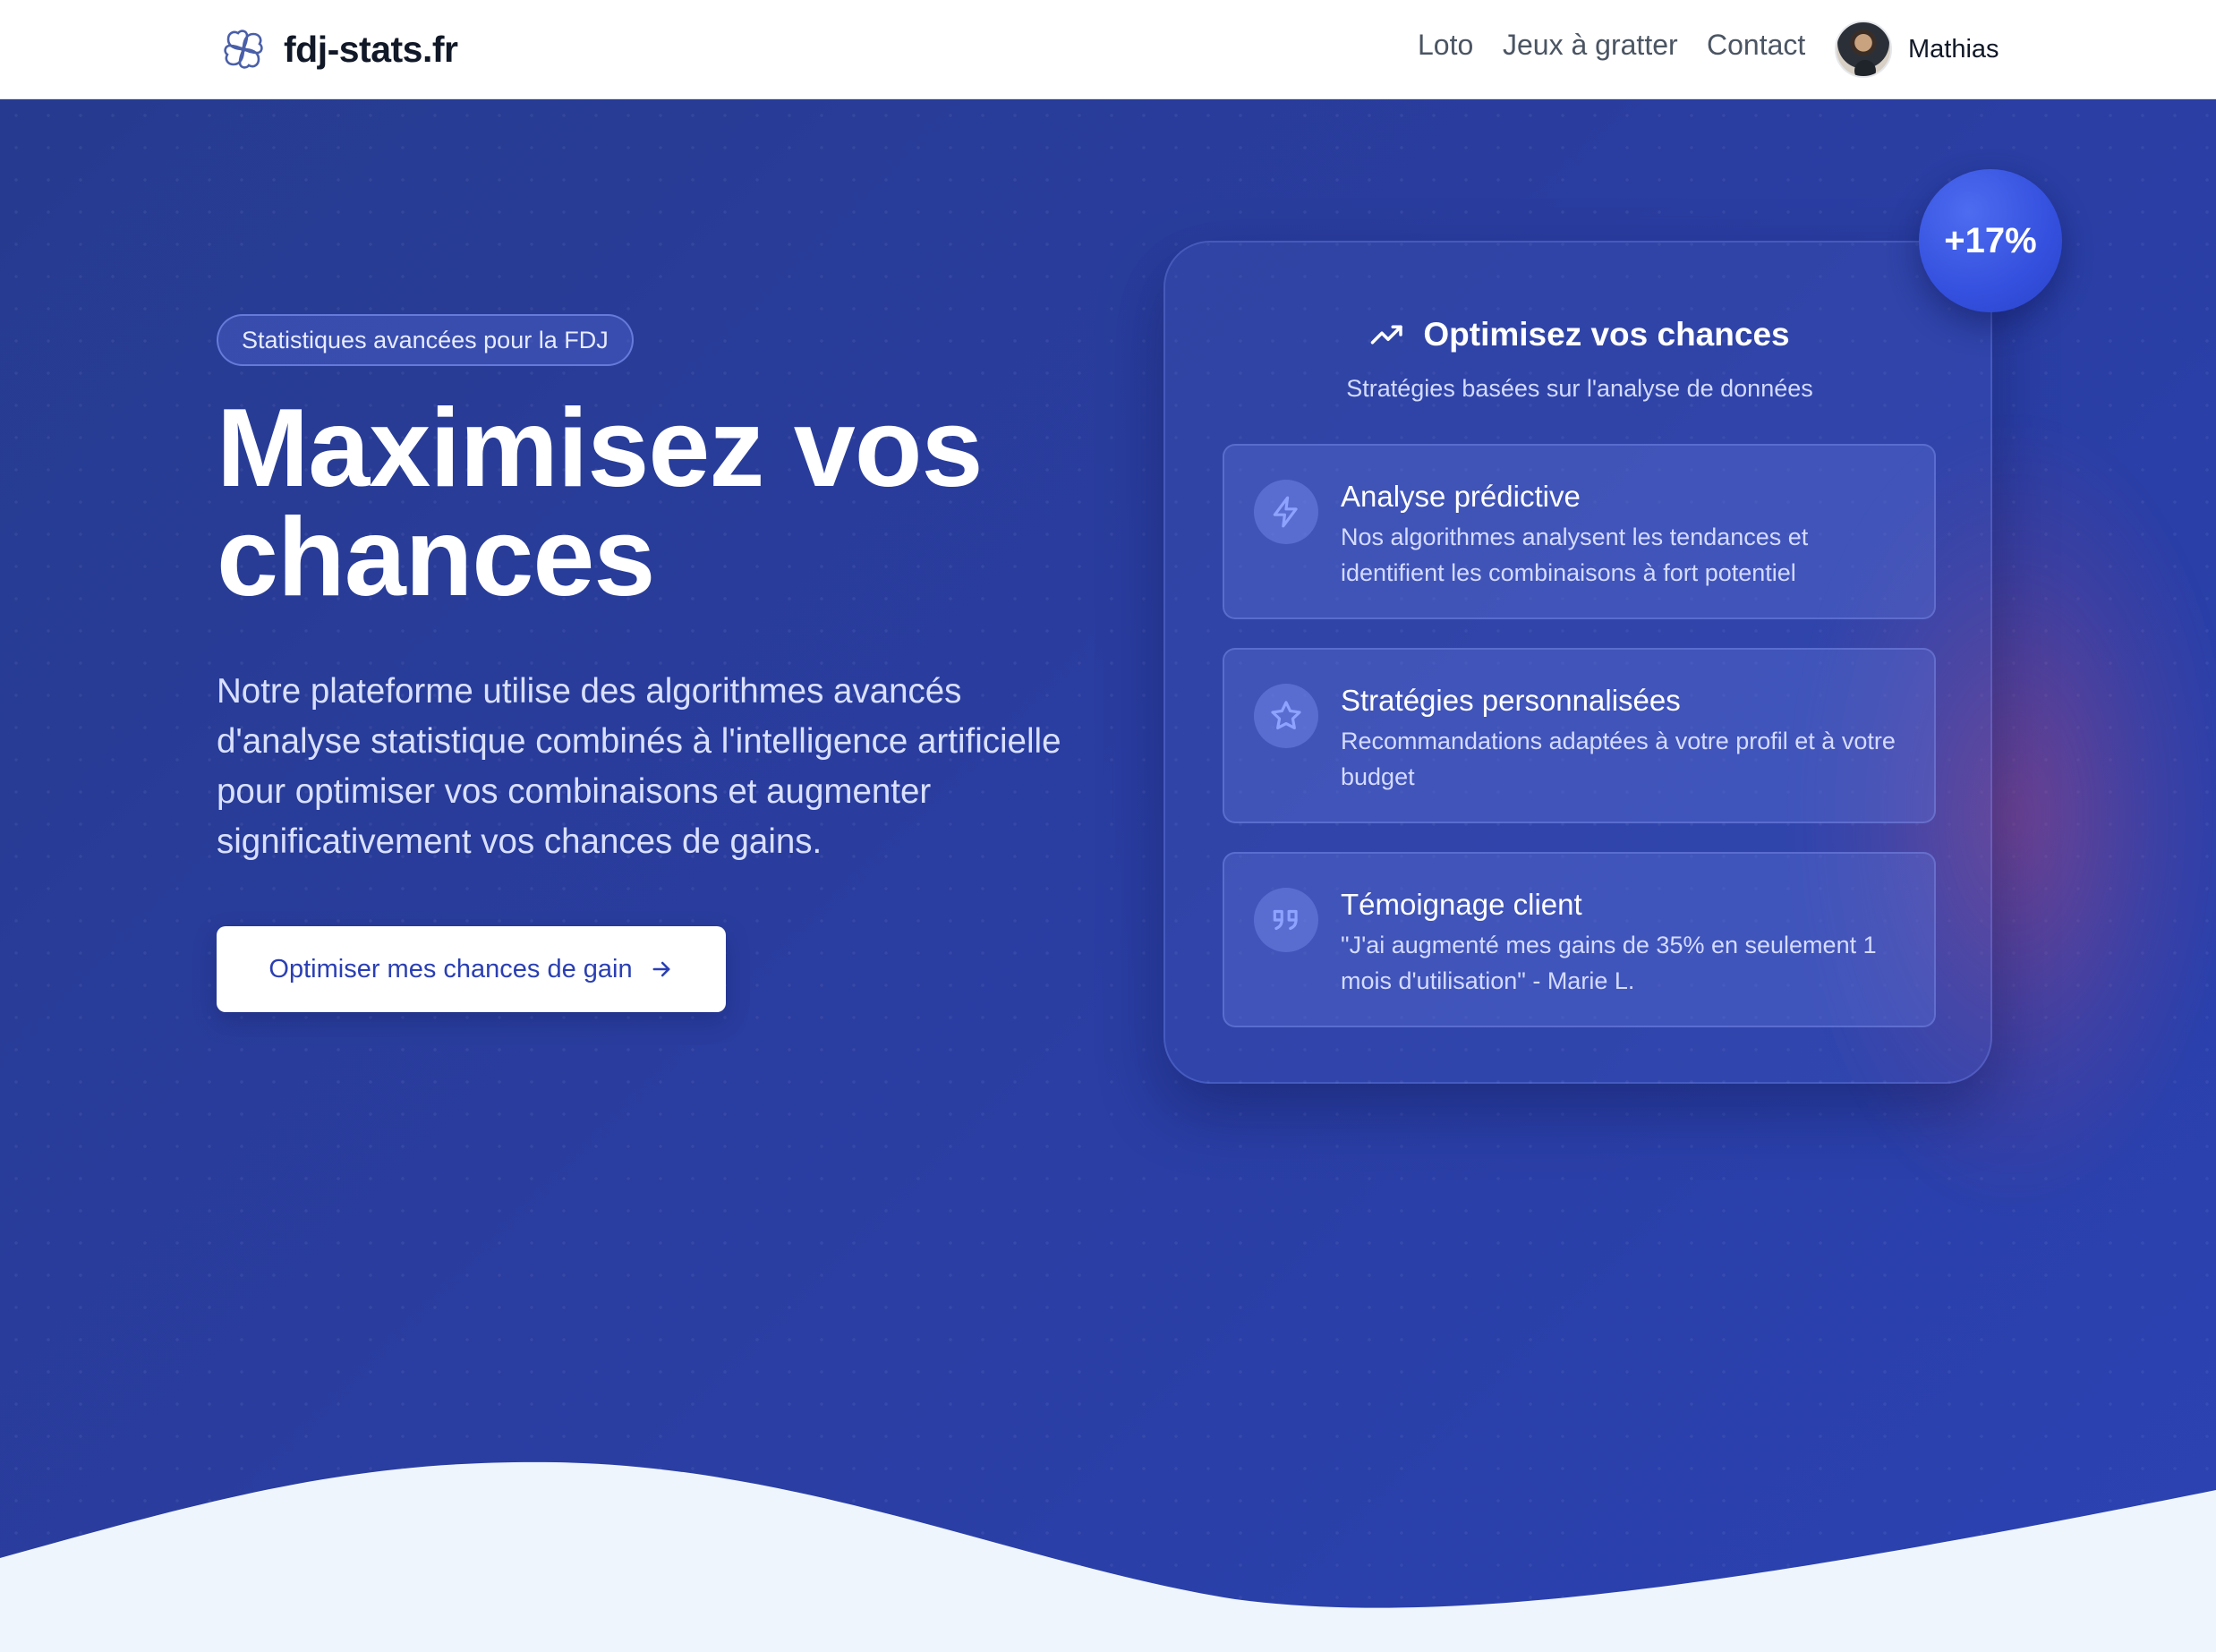 The height and width of the screenshot is (1652, 2216). Describe the element at coordinates (1285, 512) in the screenshot. I see `lightning-icon` at that location.